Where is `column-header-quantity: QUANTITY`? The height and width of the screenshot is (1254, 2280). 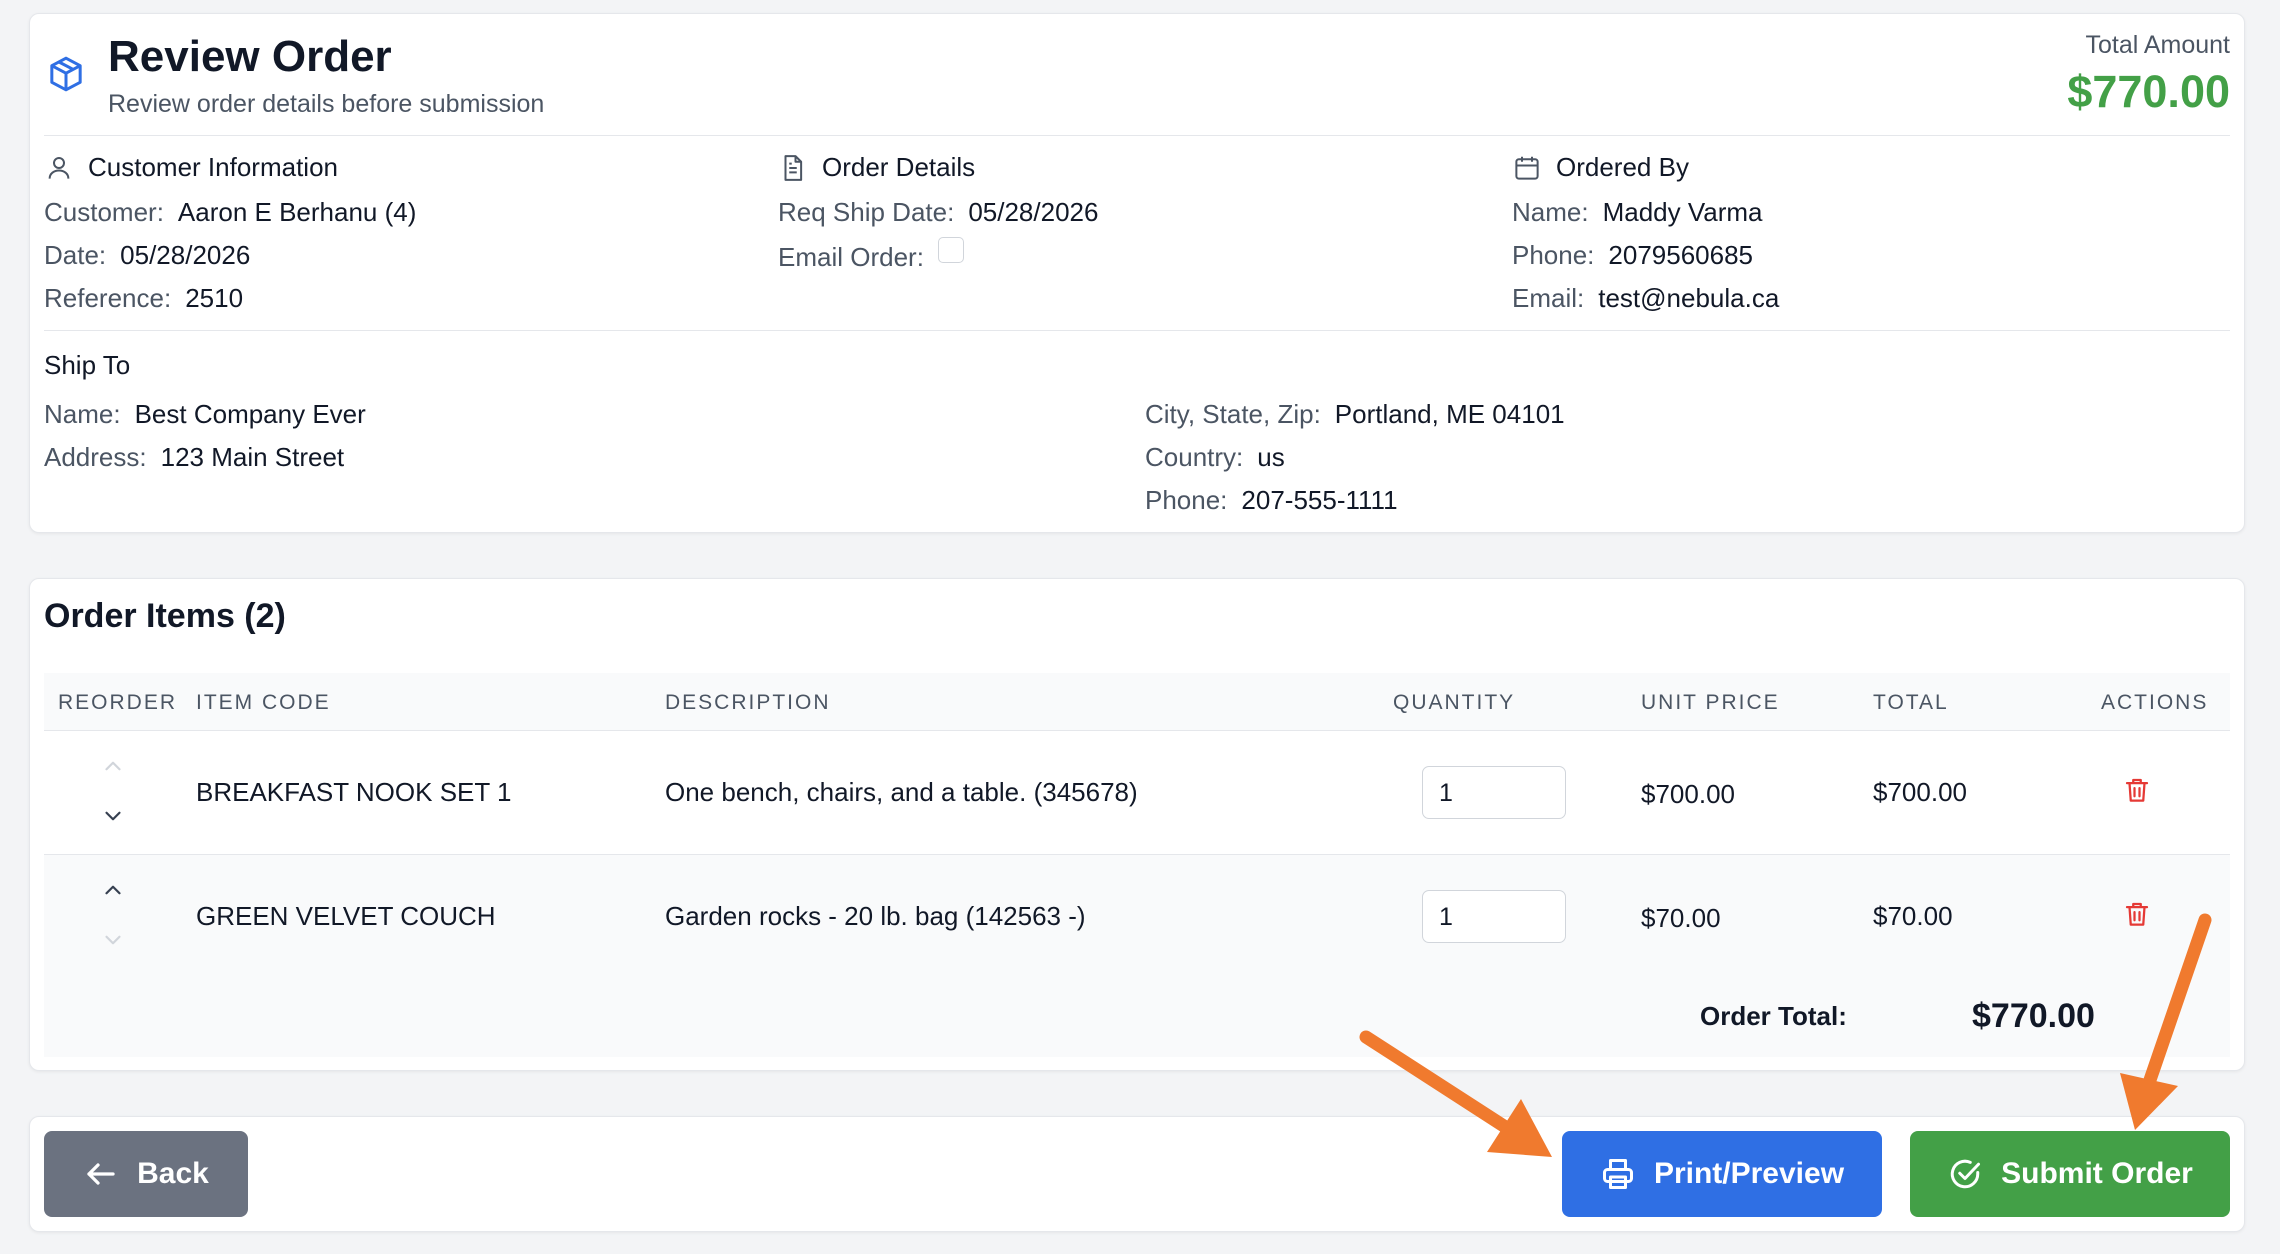 column-header-quantity: QUANTITY is located at coordinates (1454, 702).